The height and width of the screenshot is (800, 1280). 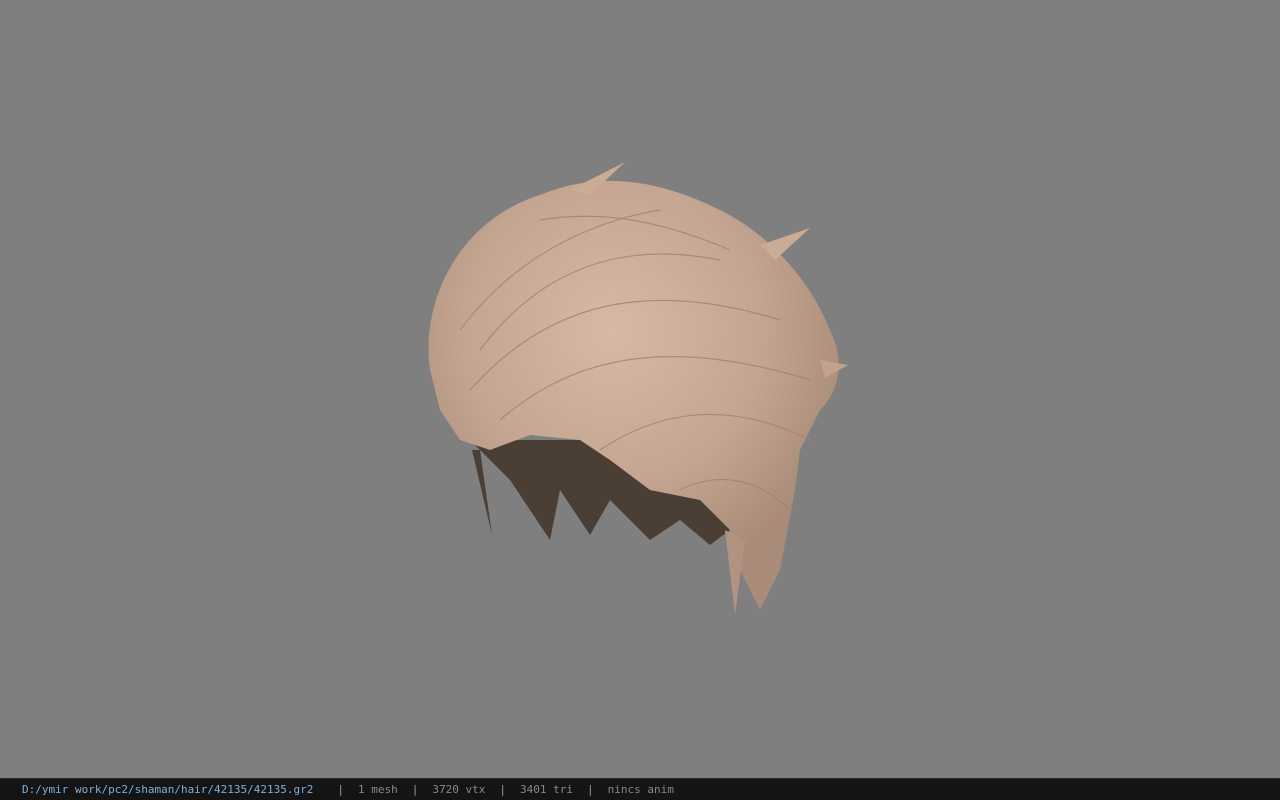 What do you see at coordinates (378, 789) in the screenshot?
I see `mesh-count: 1 mesh` at bounding box center [378, 789].